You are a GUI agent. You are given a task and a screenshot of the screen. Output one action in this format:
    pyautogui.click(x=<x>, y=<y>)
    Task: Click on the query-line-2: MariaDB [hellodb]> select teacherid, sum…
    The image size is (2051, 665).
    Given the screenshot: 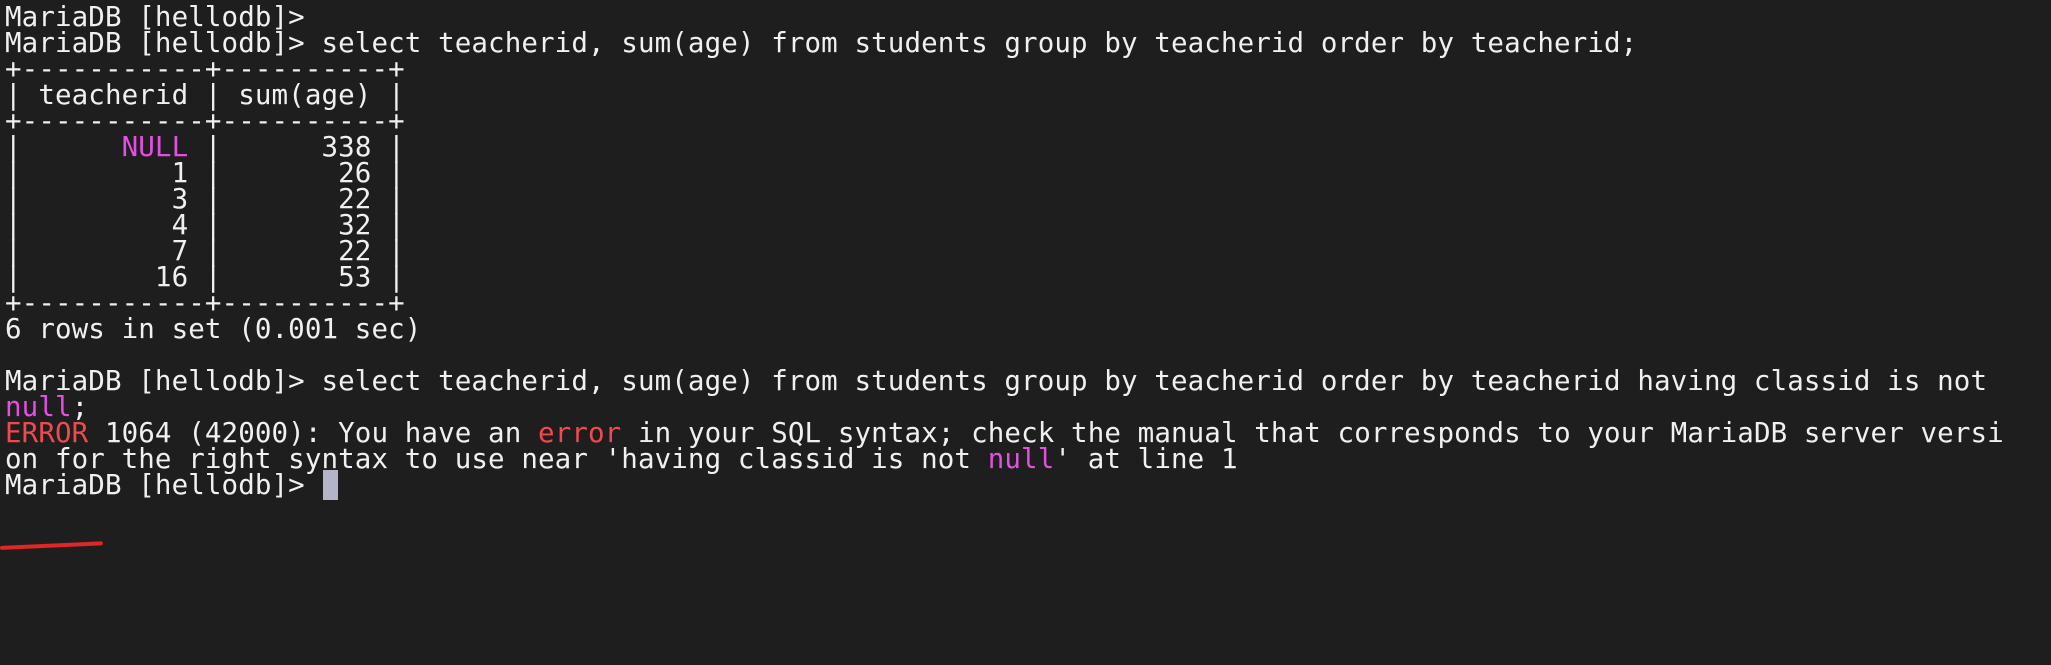 What is the action you would take?
    pyautogui.click(x=996, y=381)
    